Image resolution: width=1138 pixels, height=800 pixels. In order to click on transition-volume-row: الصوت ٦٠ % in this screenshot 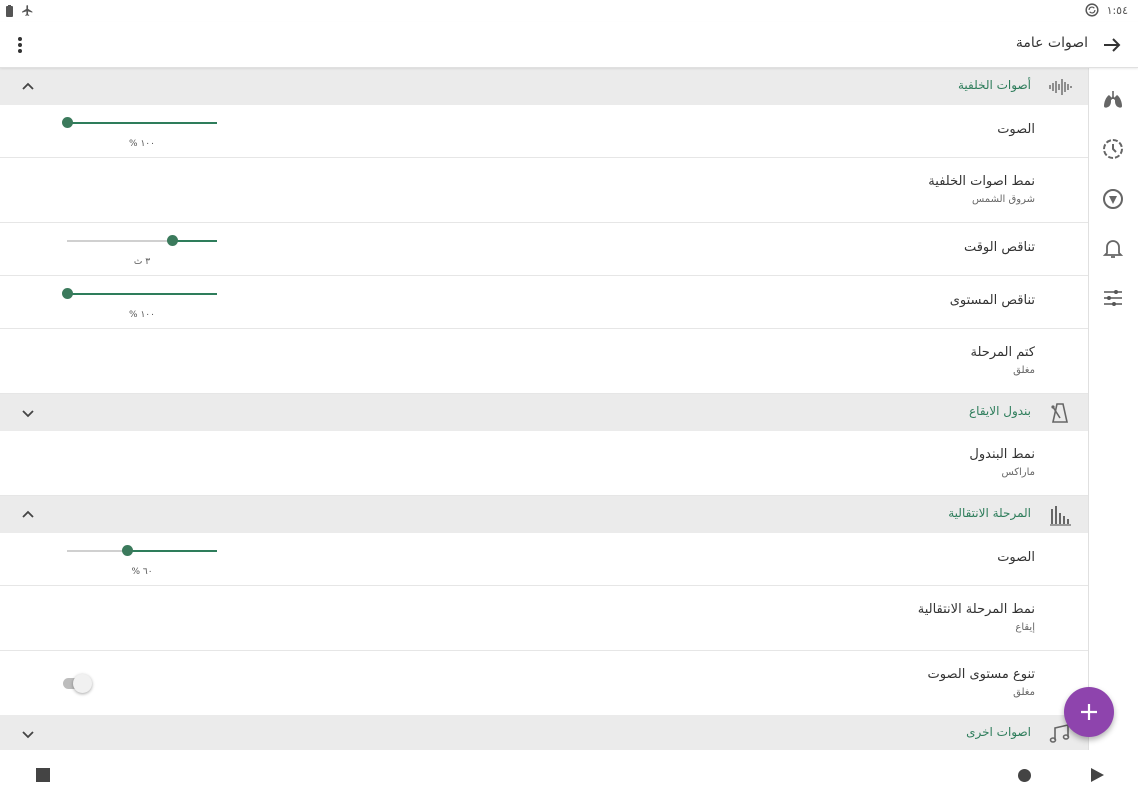, I will do `click(544, 559)`.